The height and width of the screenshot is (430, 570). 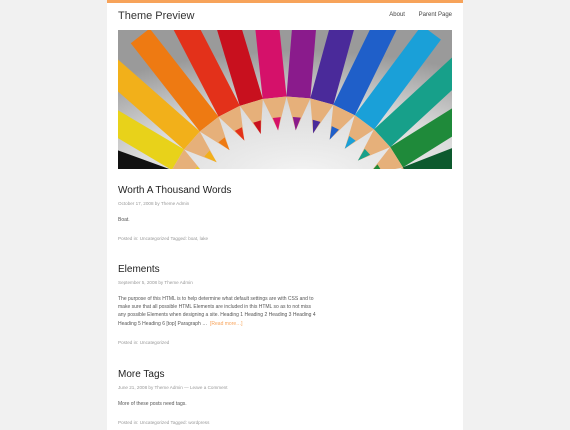 What do you see at coordinates (278, 342) in the screenshot?
I see `post-footer: Posted in: Uncategorized` at bounding box center [278, 342].